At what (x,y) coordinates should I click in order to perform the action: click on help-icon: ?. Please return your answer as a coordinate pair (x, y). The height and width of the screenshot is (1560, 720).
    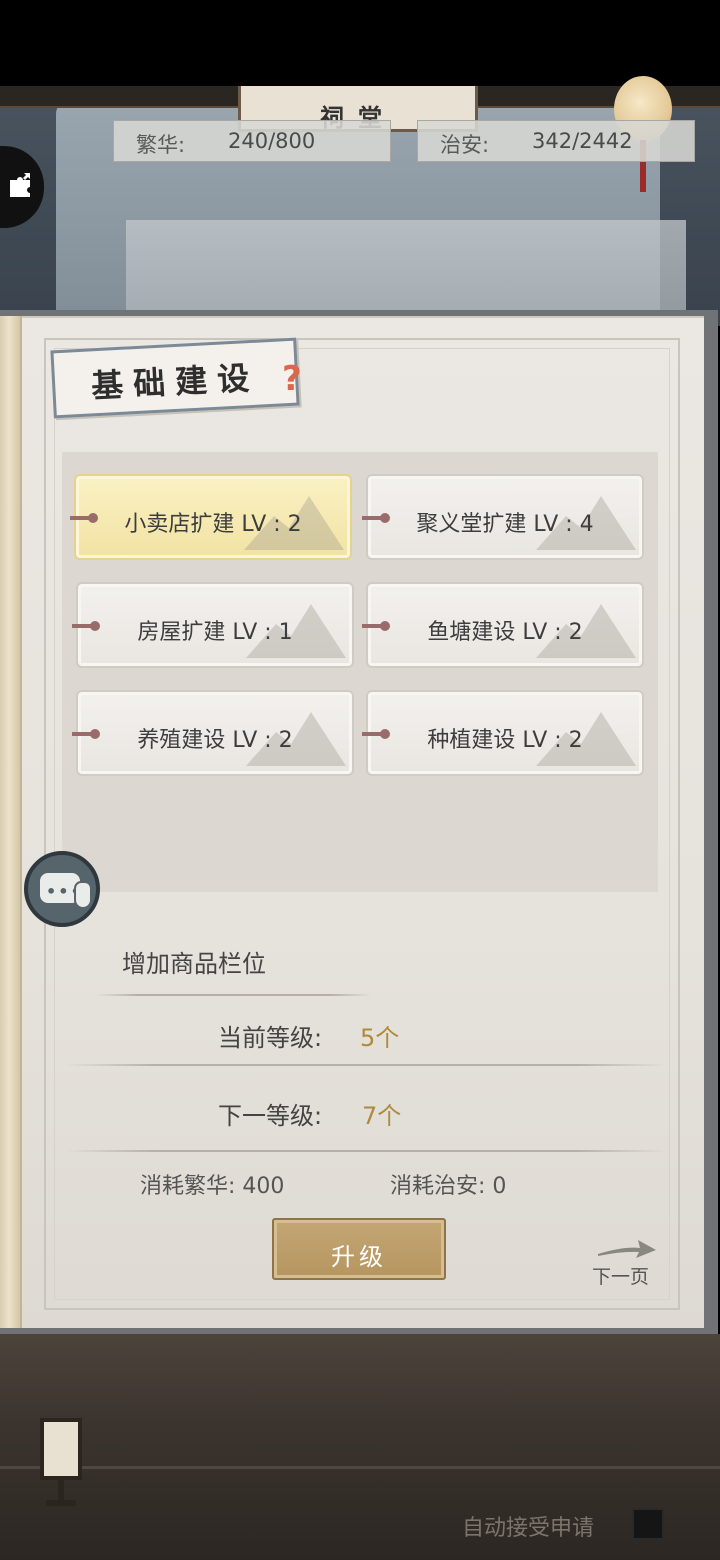
    Looking at the image, I should click on (297, 379).